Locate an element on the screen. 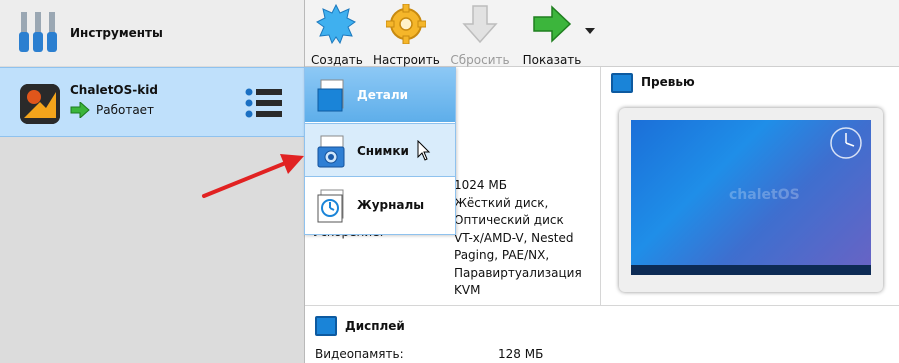 The height and width of the screenshot is (363, 899). create-button: Создать is located at coordinates (337, 35).